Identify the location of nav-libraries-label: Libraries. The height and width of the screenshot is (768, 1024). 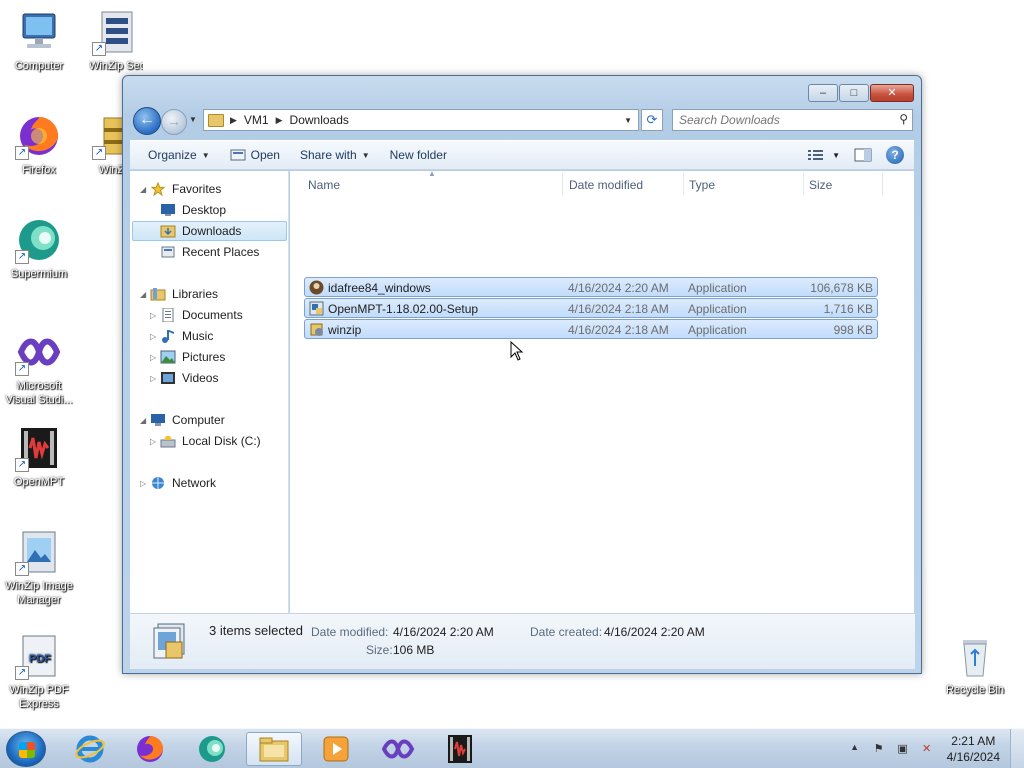
(195, 294).